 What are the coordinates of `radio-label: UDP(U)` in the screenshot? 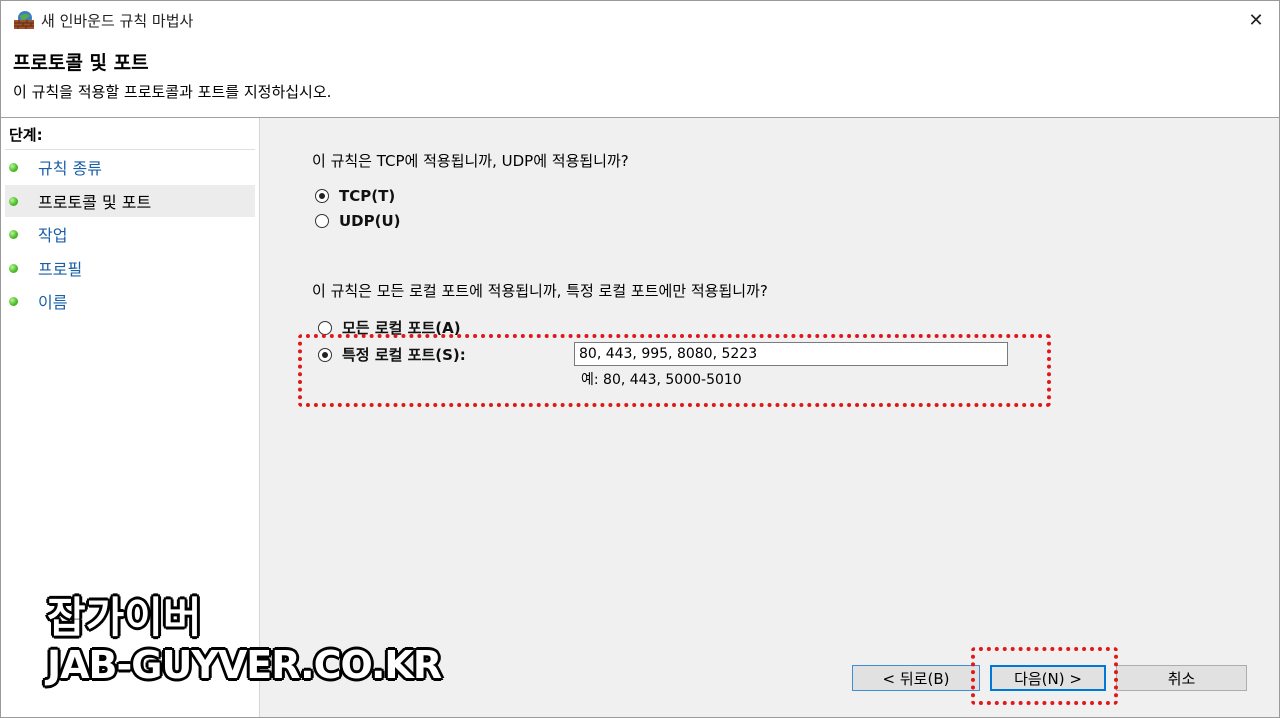 It's located at (370, 221).